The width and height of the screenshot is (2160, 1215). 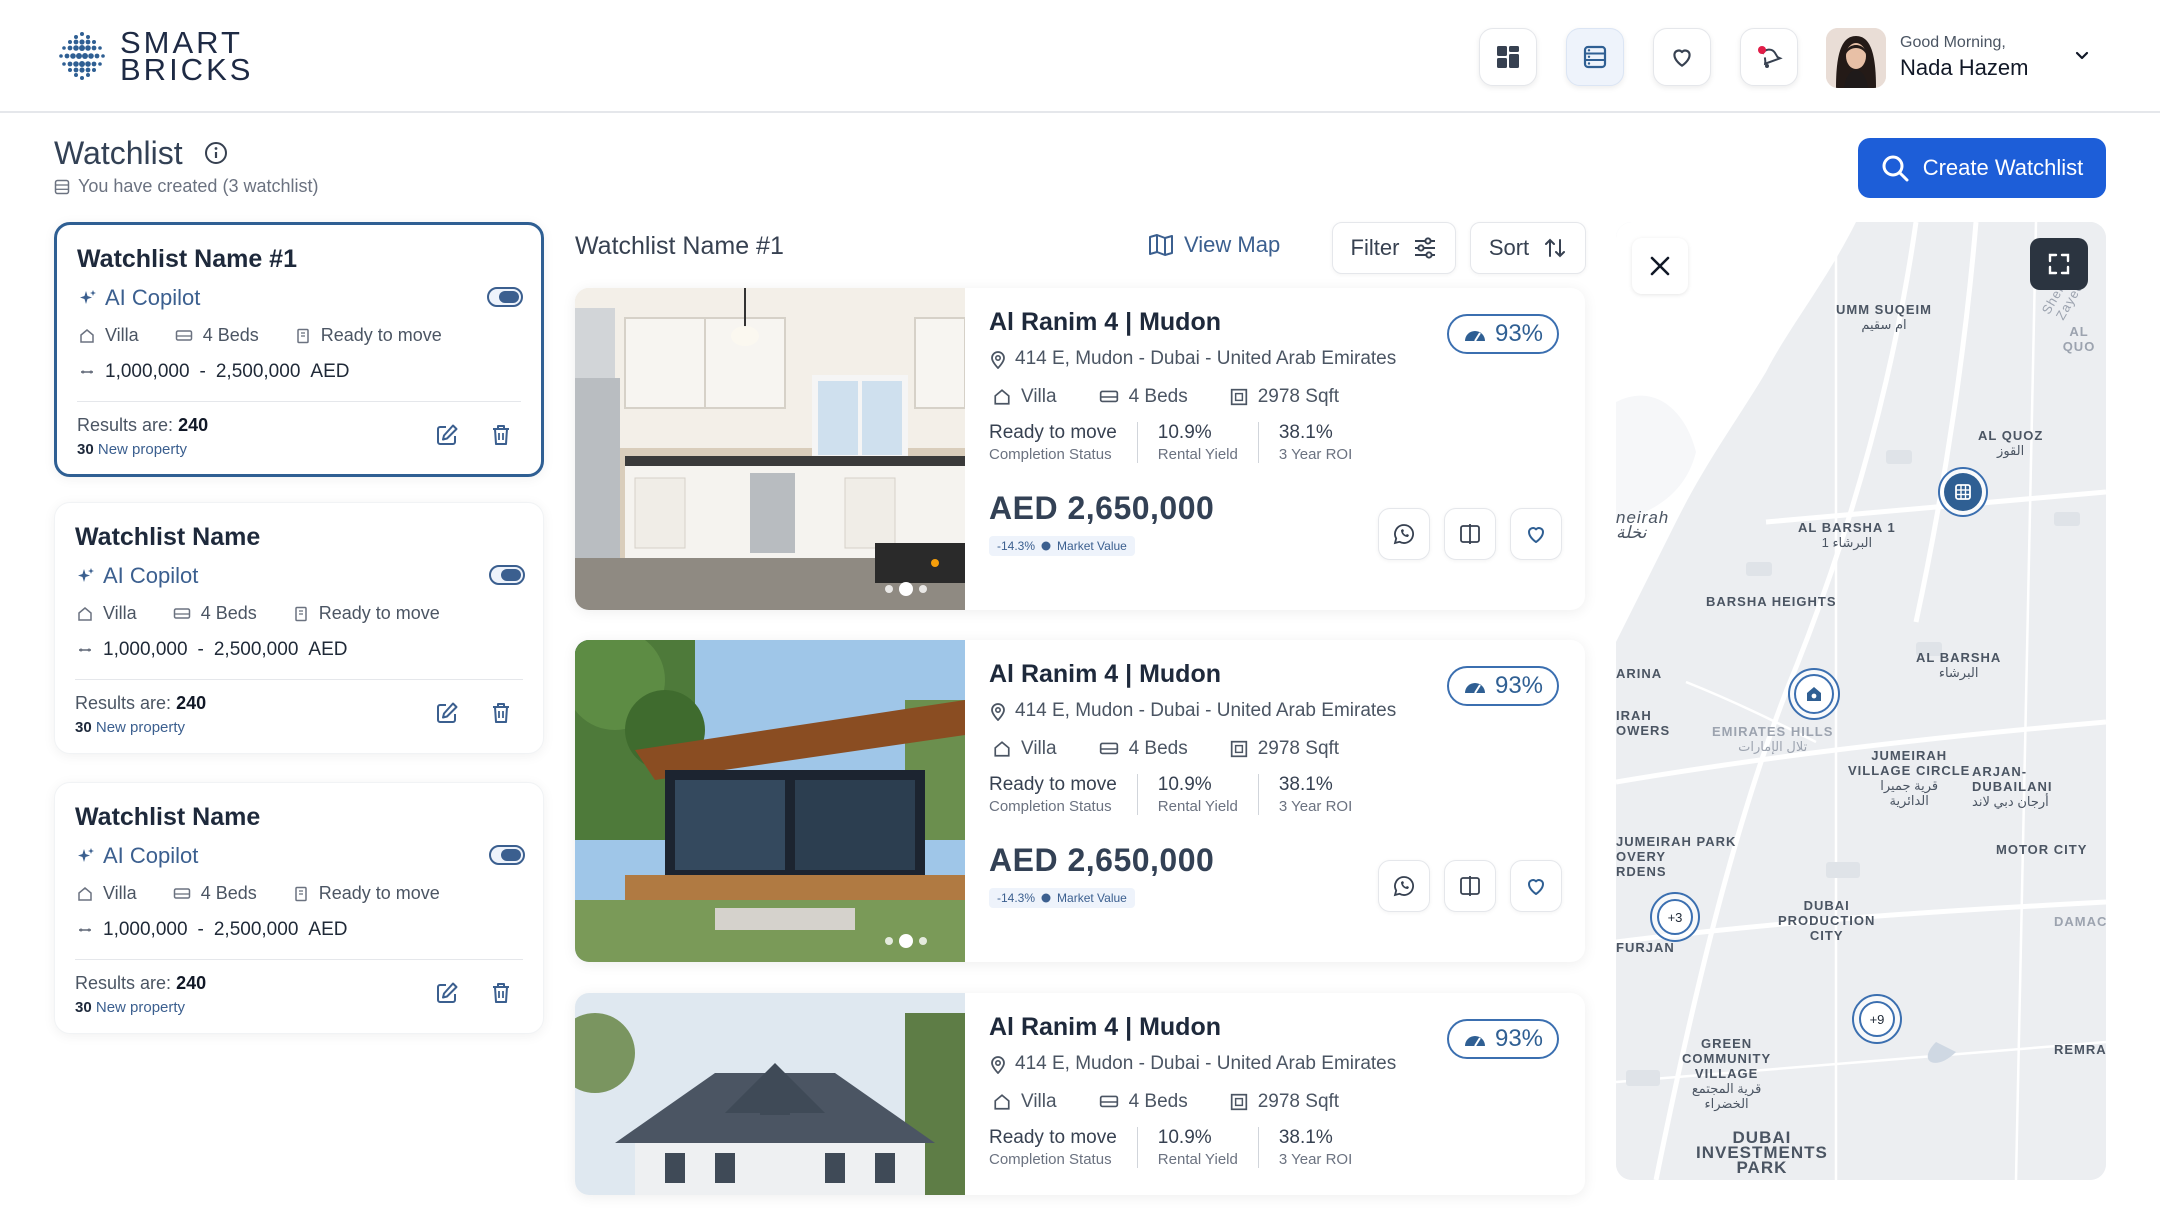 I want to click on stat-value: 10.9%, so click(x=1184, y=432).